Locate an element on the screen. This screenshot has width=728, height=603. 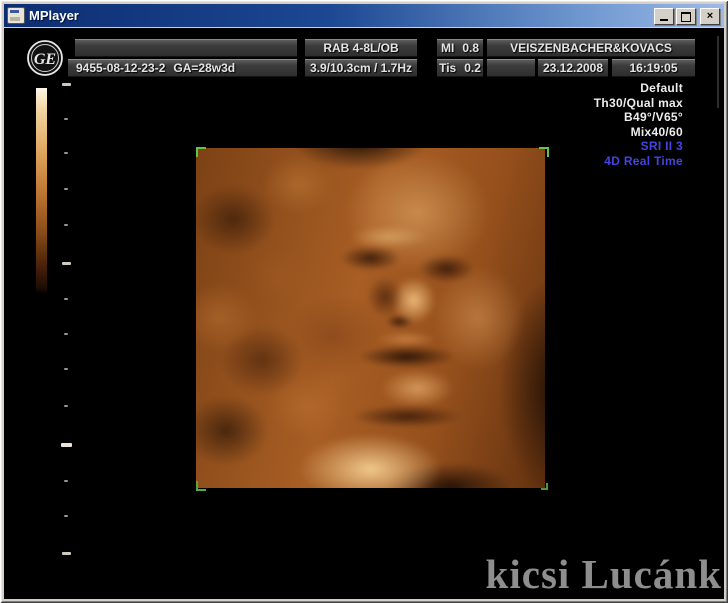
setting-preset: Default is located at coordinates (661, 88).